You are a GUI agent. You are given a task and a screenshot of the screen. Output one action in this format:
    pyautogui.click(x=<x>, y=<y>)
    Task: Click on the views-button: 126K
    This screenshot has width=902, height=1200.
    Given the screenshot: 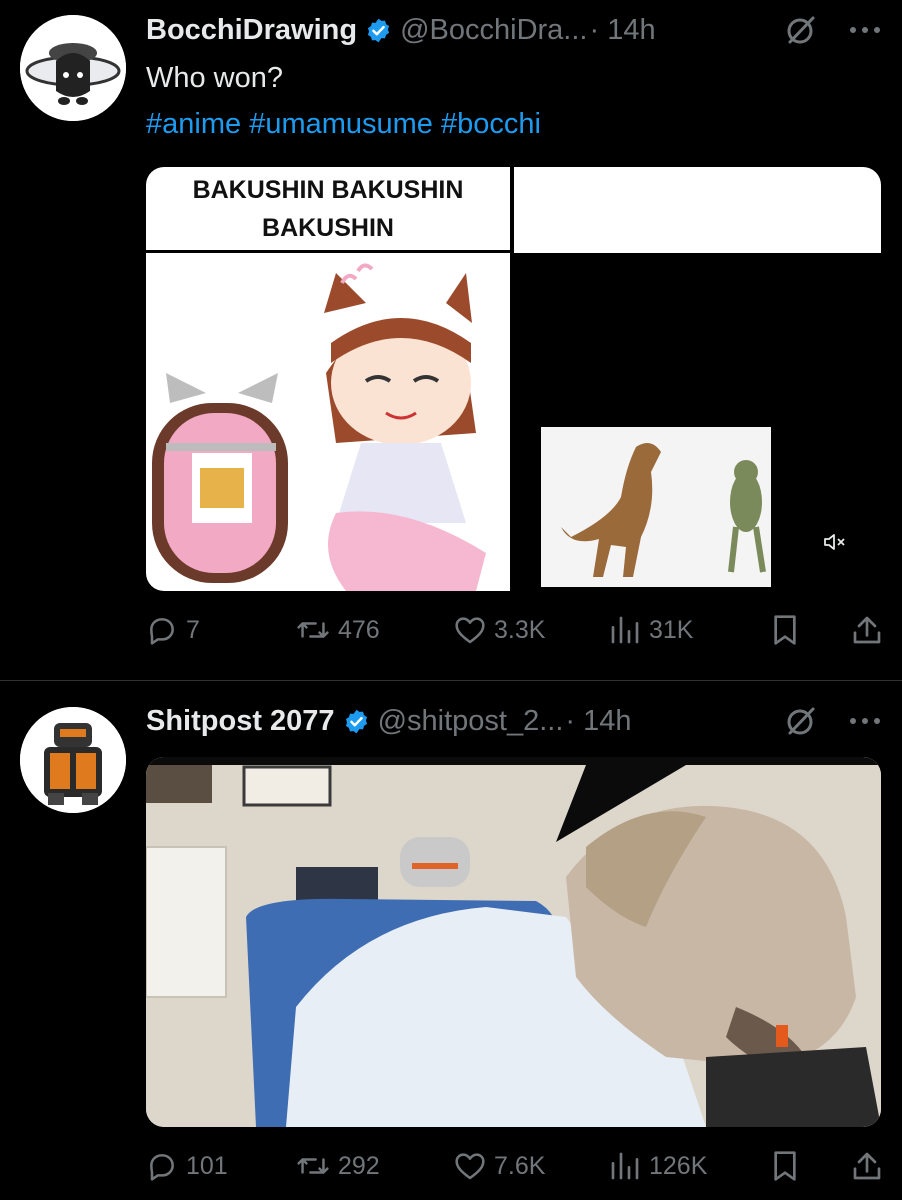 What is the action you would take?
    pyautogui.click(x=690, y=1166)
    